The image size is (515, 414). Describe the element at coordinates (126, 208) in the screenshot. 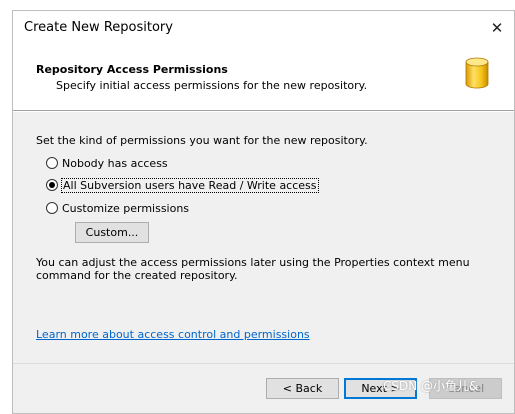

I see `radio-label: Customize permissions` at that location.